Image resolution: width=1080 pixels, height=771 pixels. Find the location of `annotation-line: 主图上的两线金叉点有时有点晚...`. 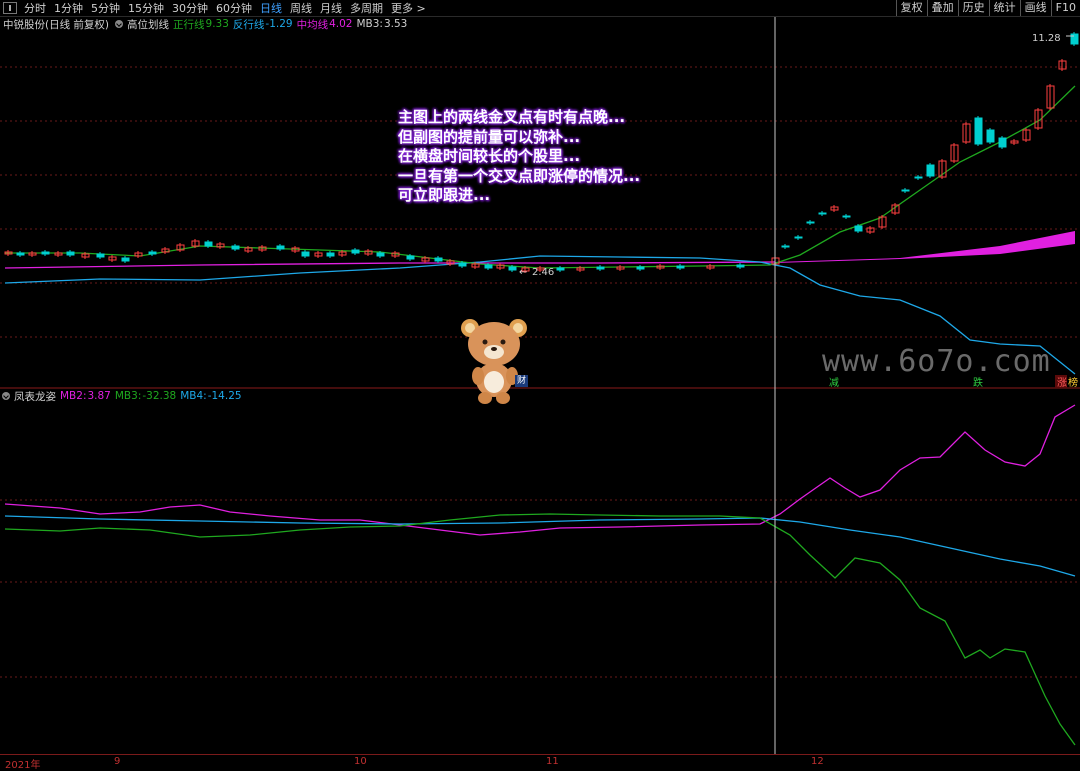

annotation-line: 主图上的两线金叉点有时有点晚... is located at coordinates (512, 117).